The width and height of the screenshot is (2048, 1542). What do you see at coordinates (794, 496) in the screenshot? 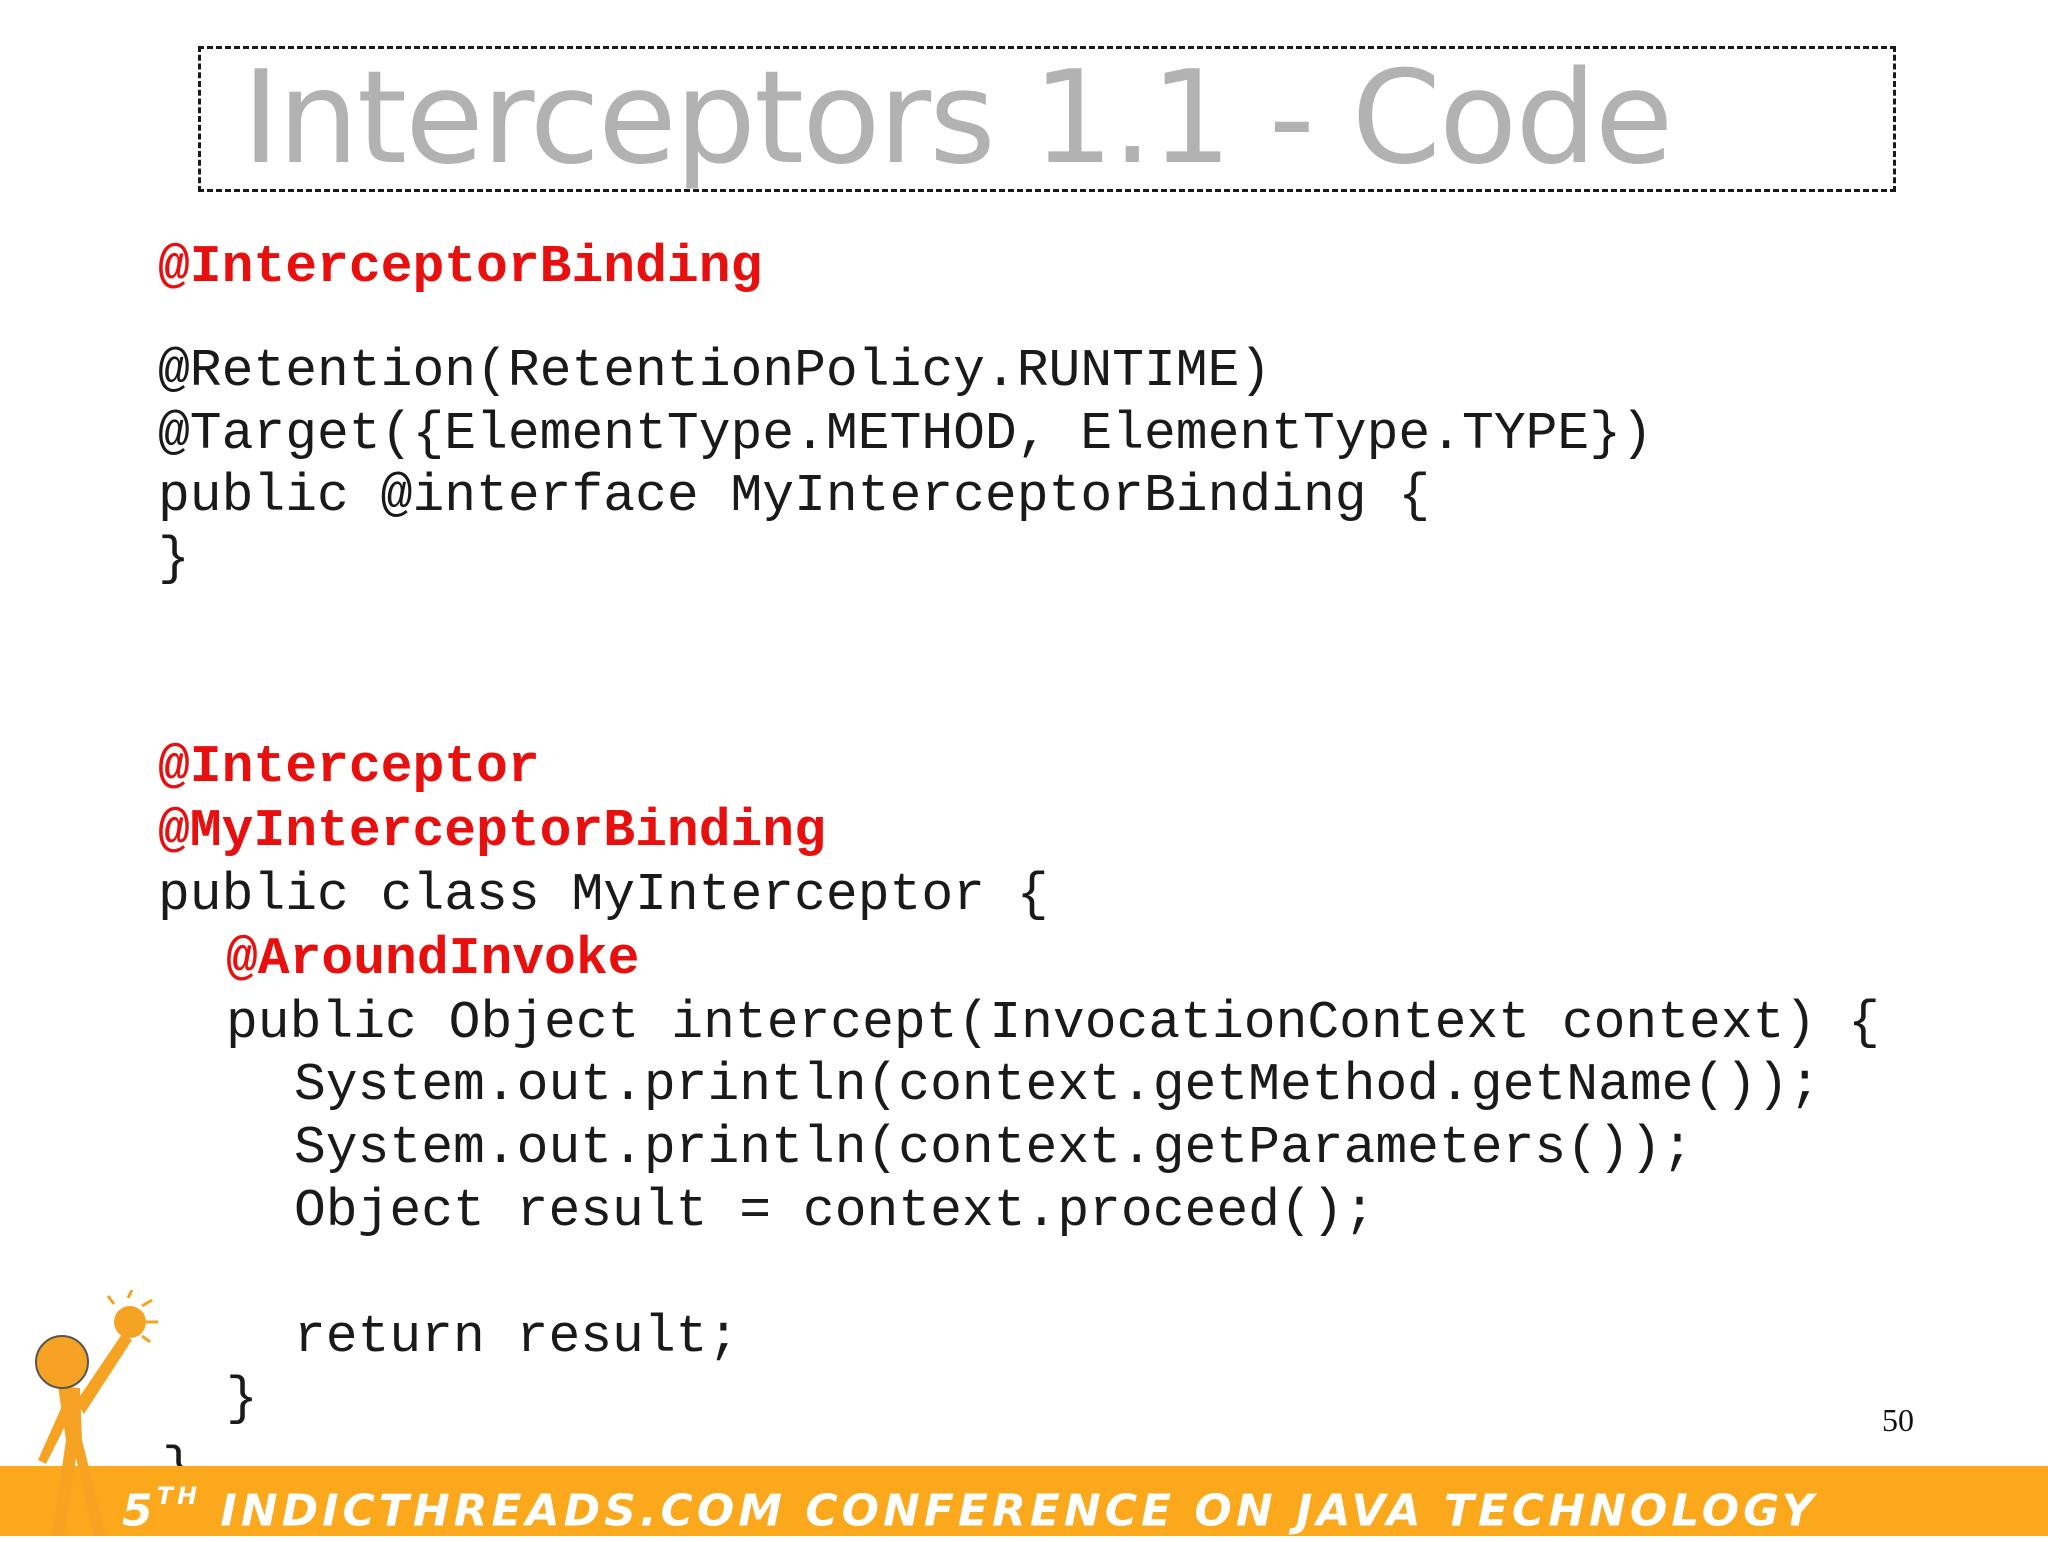
I see `code-line: public @interface MyInterceptorBinding {` at bounding box center [794, 496].